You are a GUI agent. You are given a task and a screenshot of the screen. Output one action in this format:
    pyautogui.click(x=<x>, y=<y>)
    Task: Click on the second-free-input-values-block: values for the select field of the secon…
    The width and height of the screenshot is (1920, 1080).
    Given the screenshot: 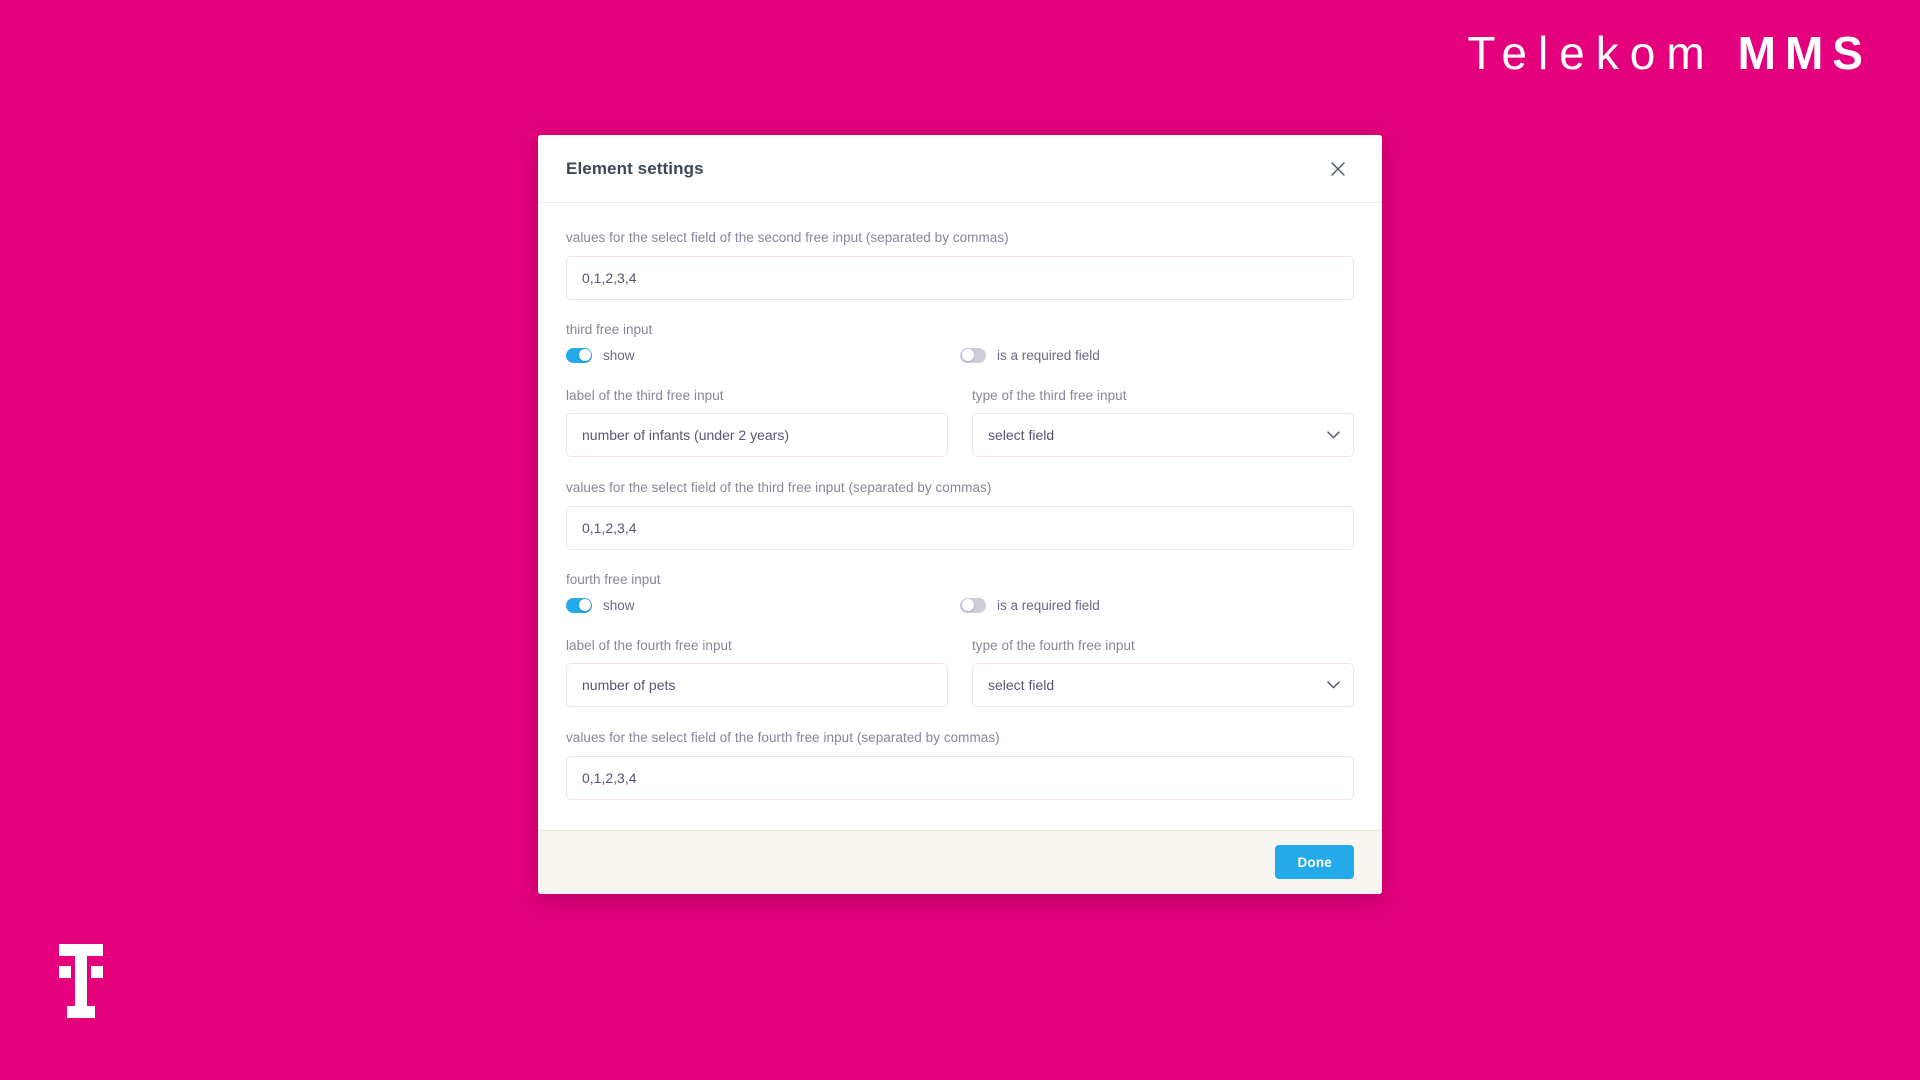 What is the action you would take?
    pyautogui.click(x=960, y=264)
    